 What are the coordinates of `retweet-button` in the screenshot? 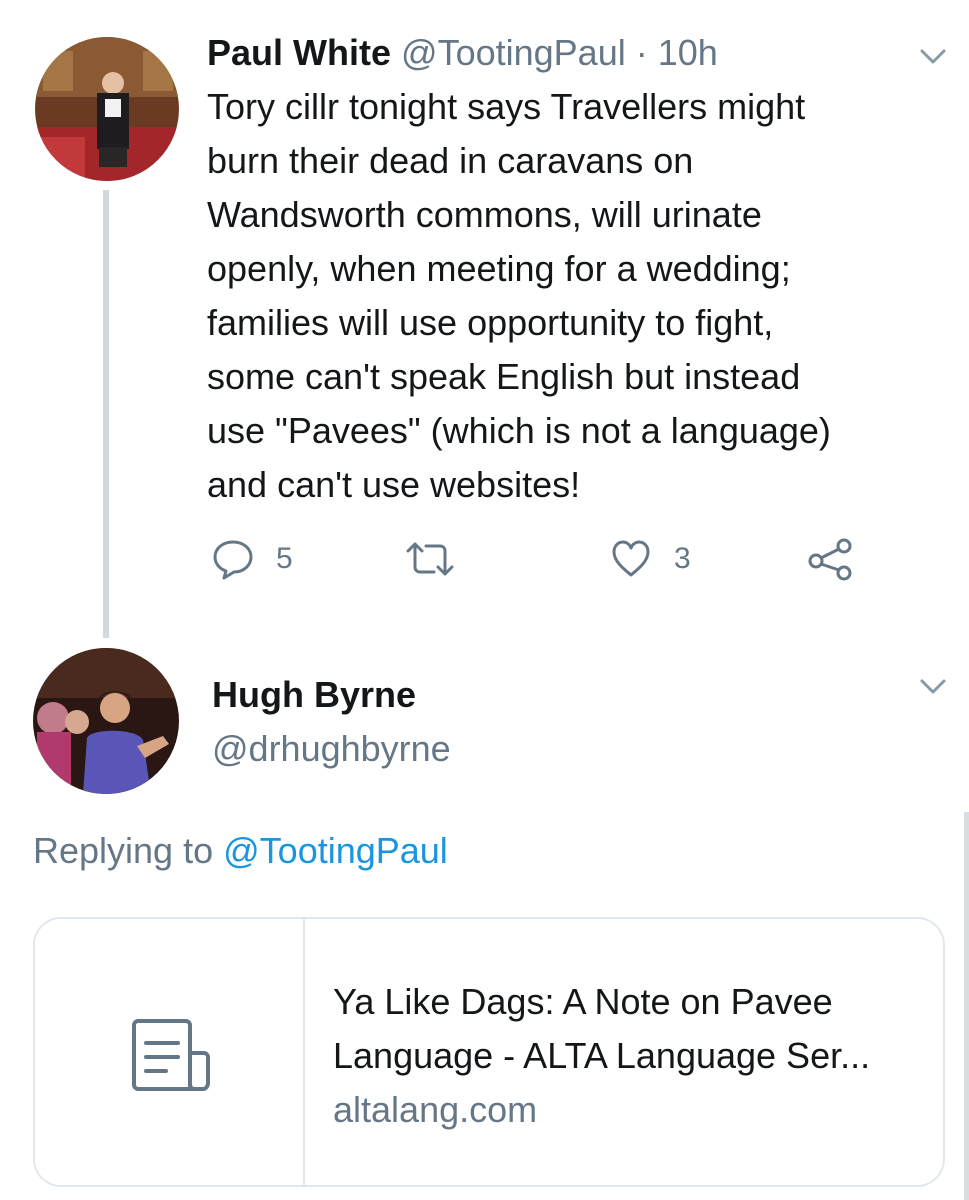 It's located at (441, 559).